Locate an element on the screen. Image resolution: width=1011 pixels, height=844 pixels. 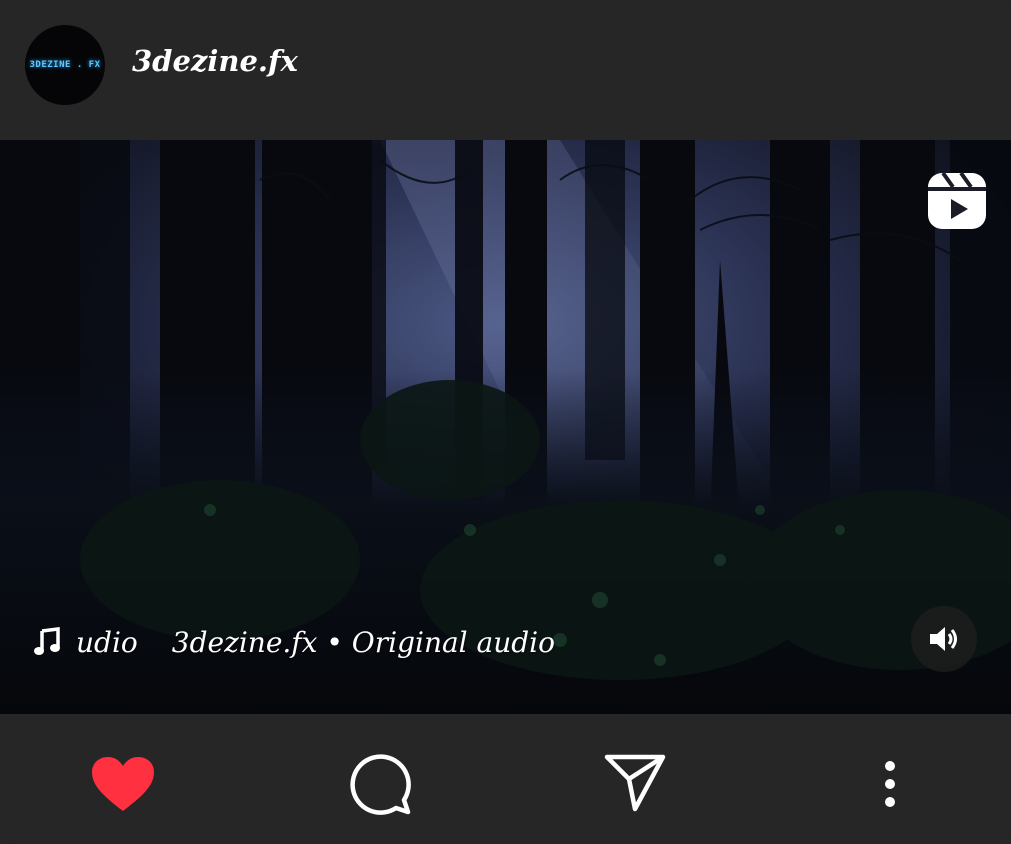
music-note-icon is located at coordinates (47, 641).